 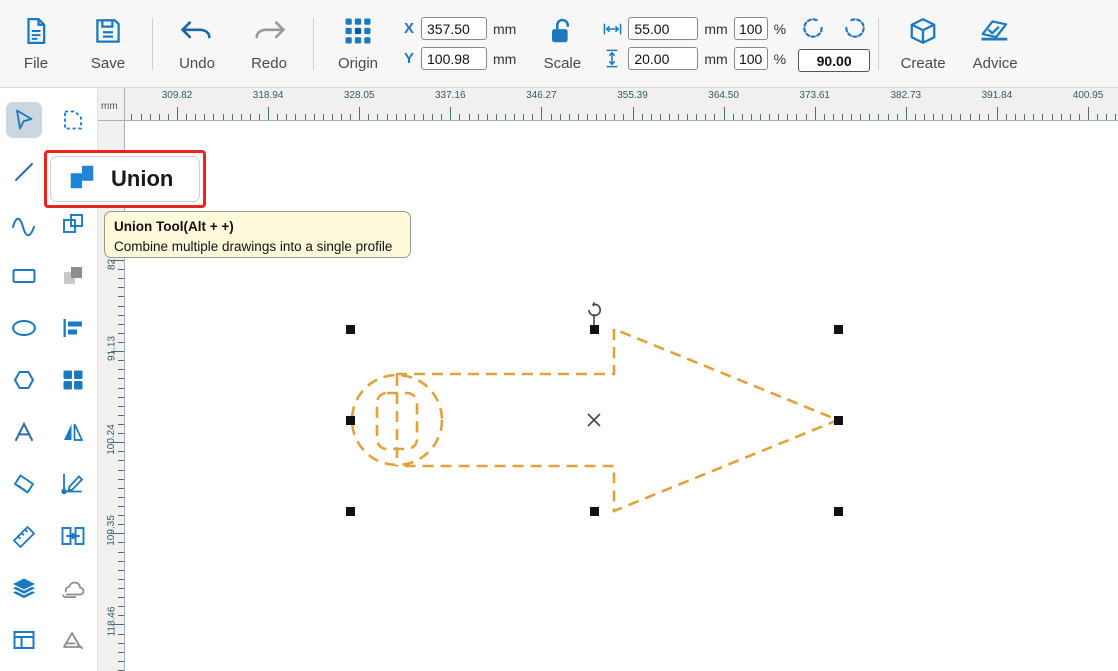 I want to click on ruler-label: 337.16, so click(x=450, y=95).